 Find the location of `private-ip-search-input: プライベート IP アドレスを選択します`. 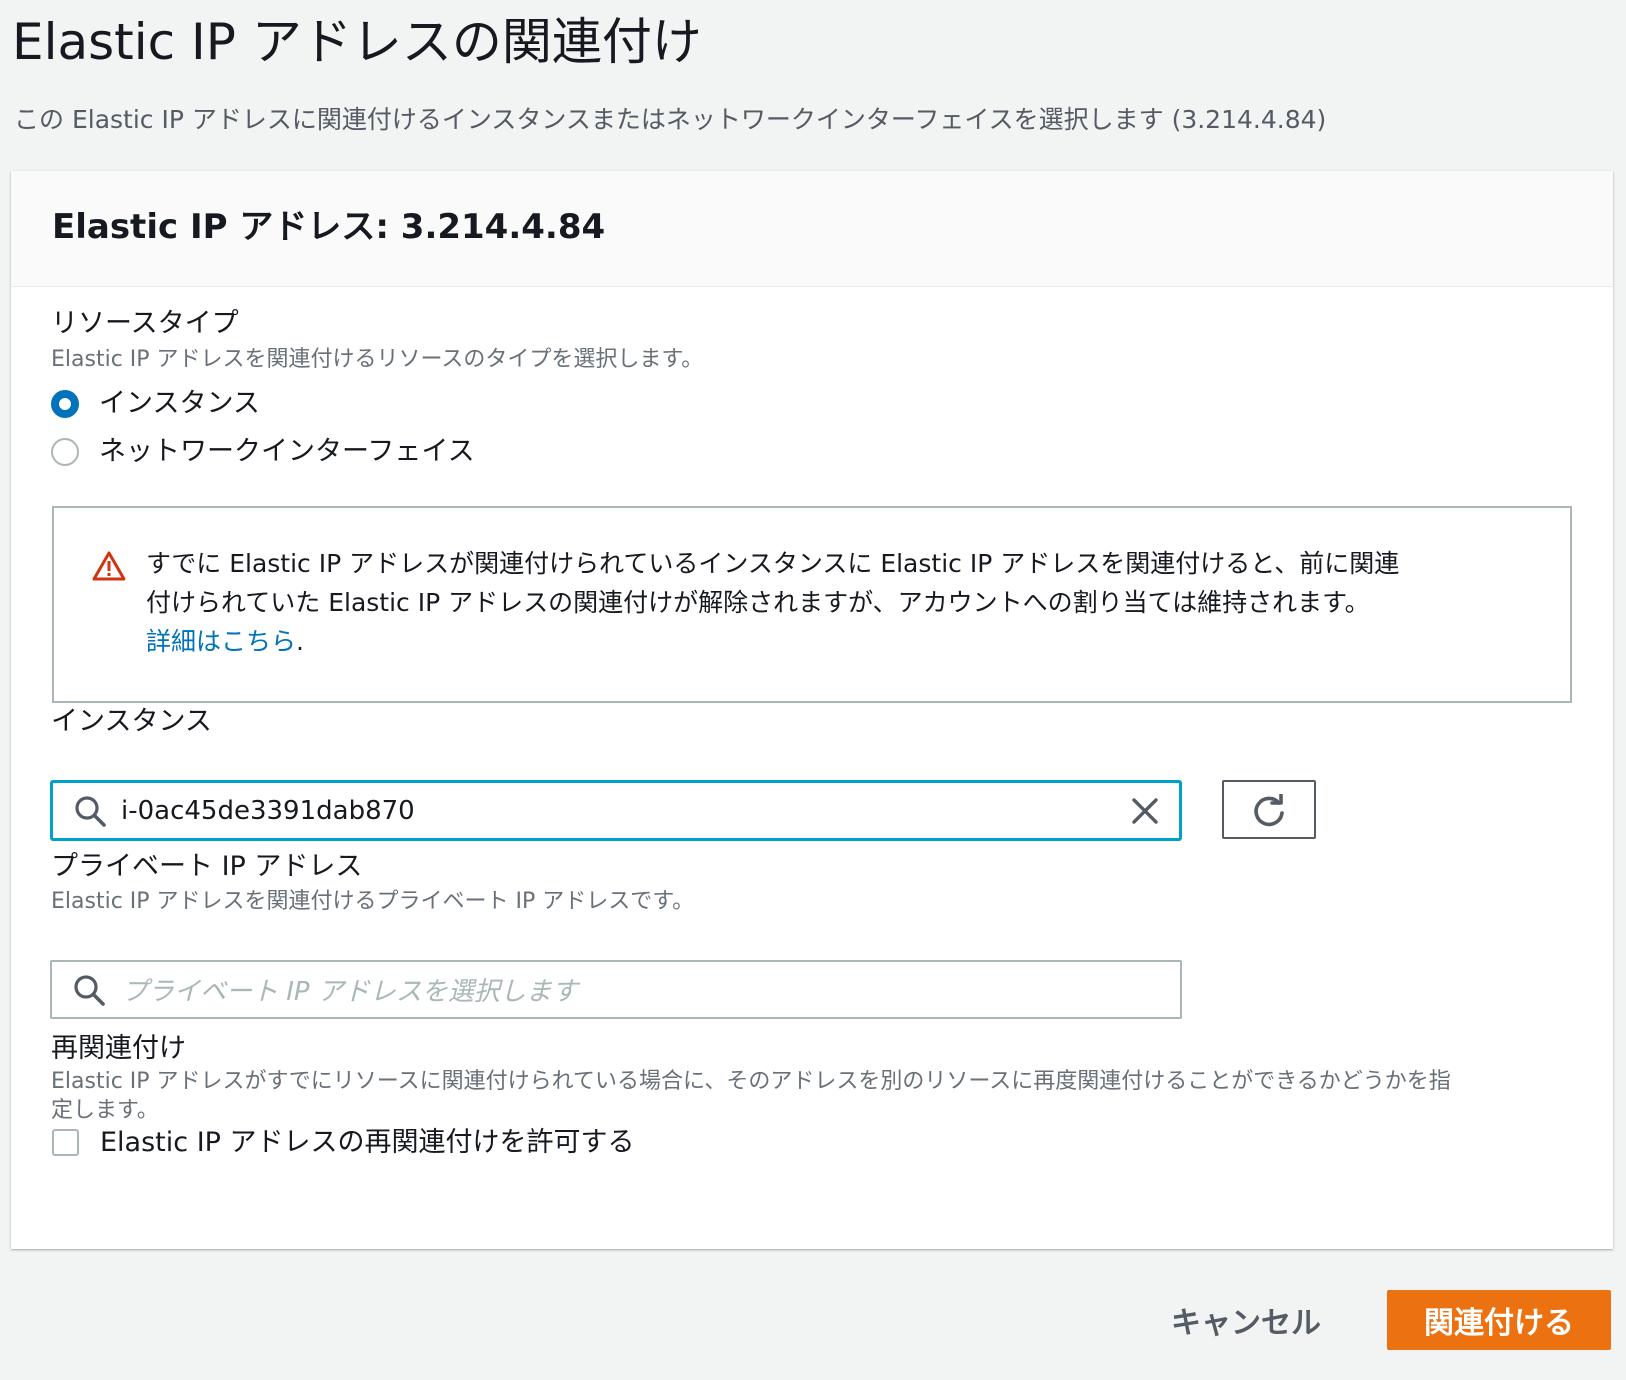

private-ip-search-input: プライベート IP アドレスを選択します is located at coordinates (616, 989).